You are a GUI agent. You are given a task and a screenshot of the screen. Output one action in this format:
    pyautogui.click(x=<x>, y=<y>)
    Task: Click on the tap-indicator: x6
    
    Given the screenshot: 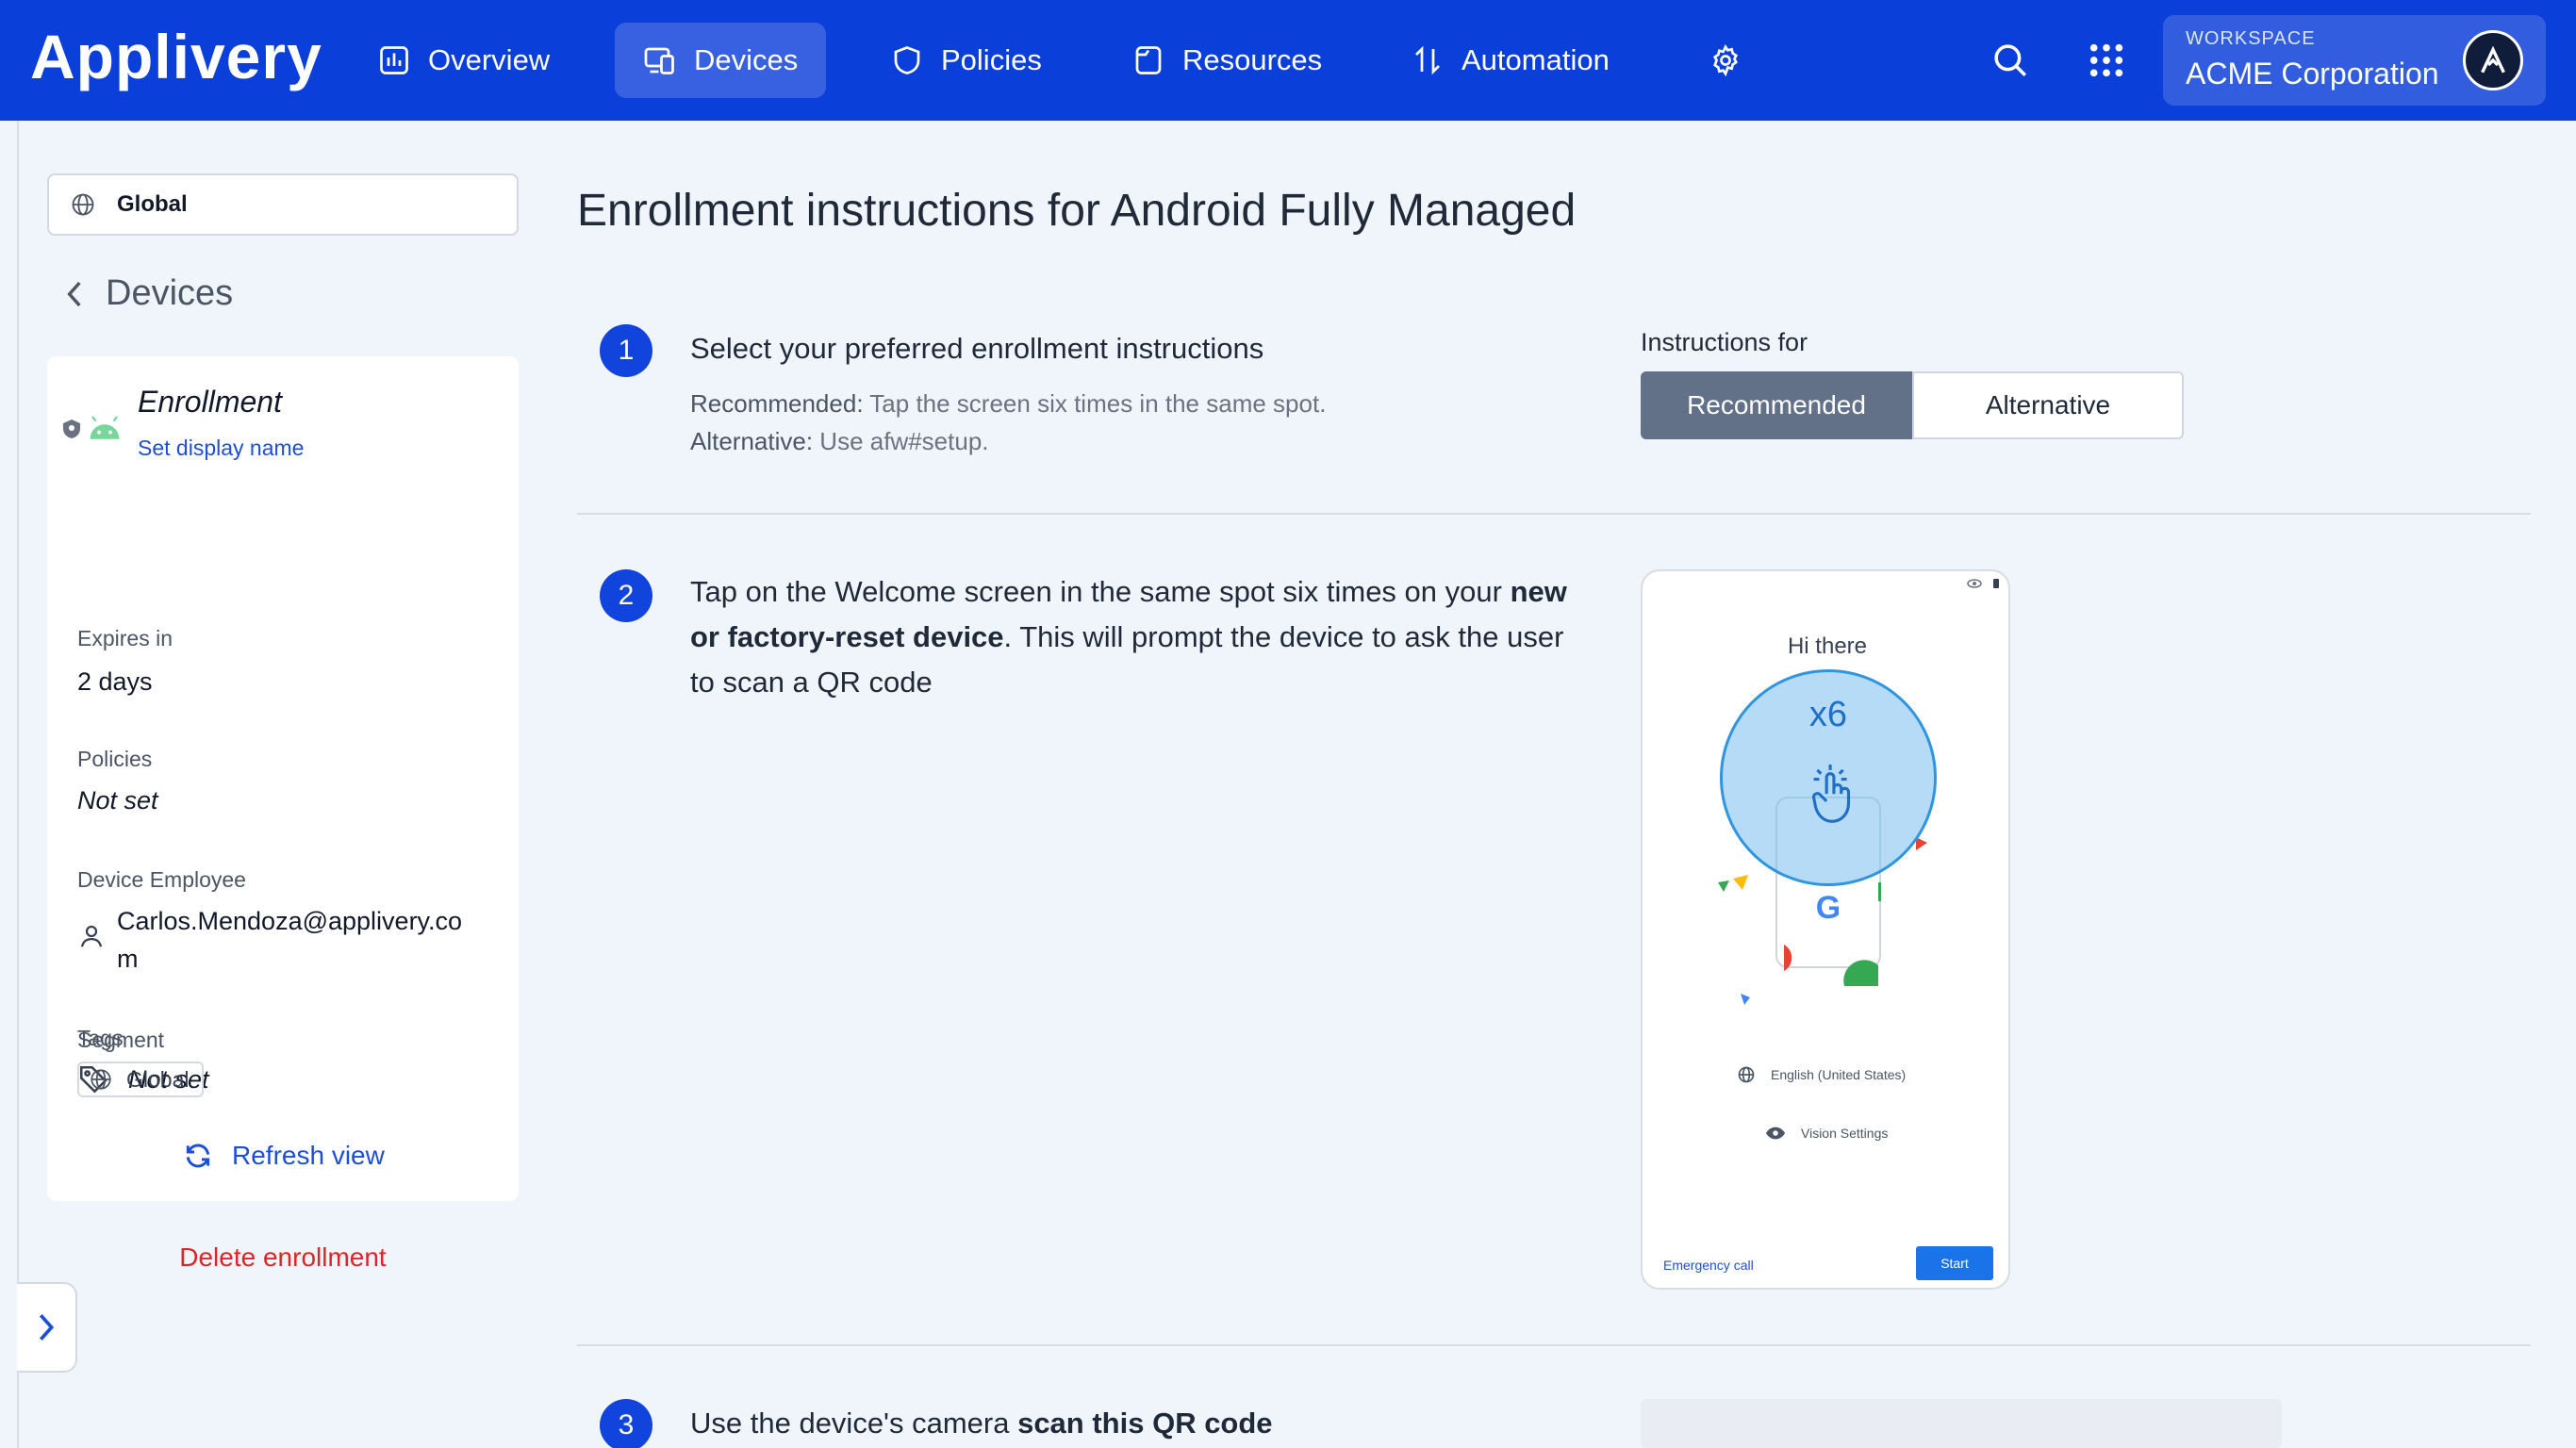 What is the action you would take?
    pyautogui.click(x=1828, y=777)
    